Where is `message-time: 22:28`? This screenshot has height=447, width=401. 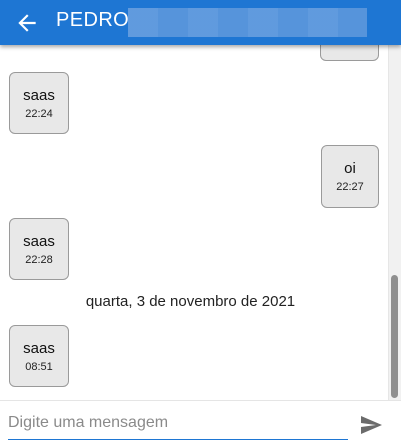 message-time: 22:28 is located at coordinates (39, 260).